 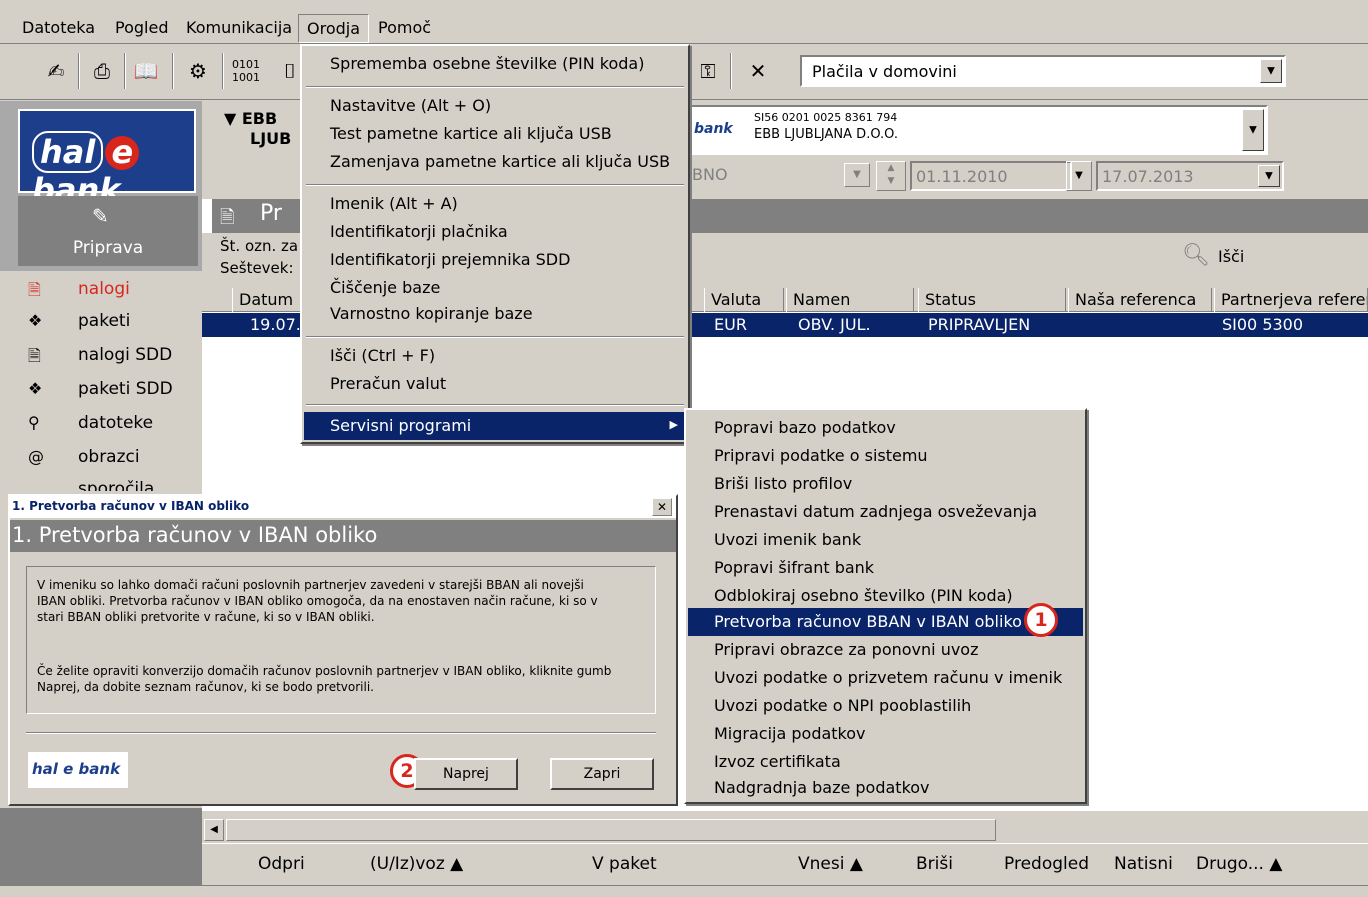 What do you see at coordinates (382, 355) in the screenshot?
I see `menu-item-isci: Išči (Ctrl + F)` at bounding box center [382, 355].